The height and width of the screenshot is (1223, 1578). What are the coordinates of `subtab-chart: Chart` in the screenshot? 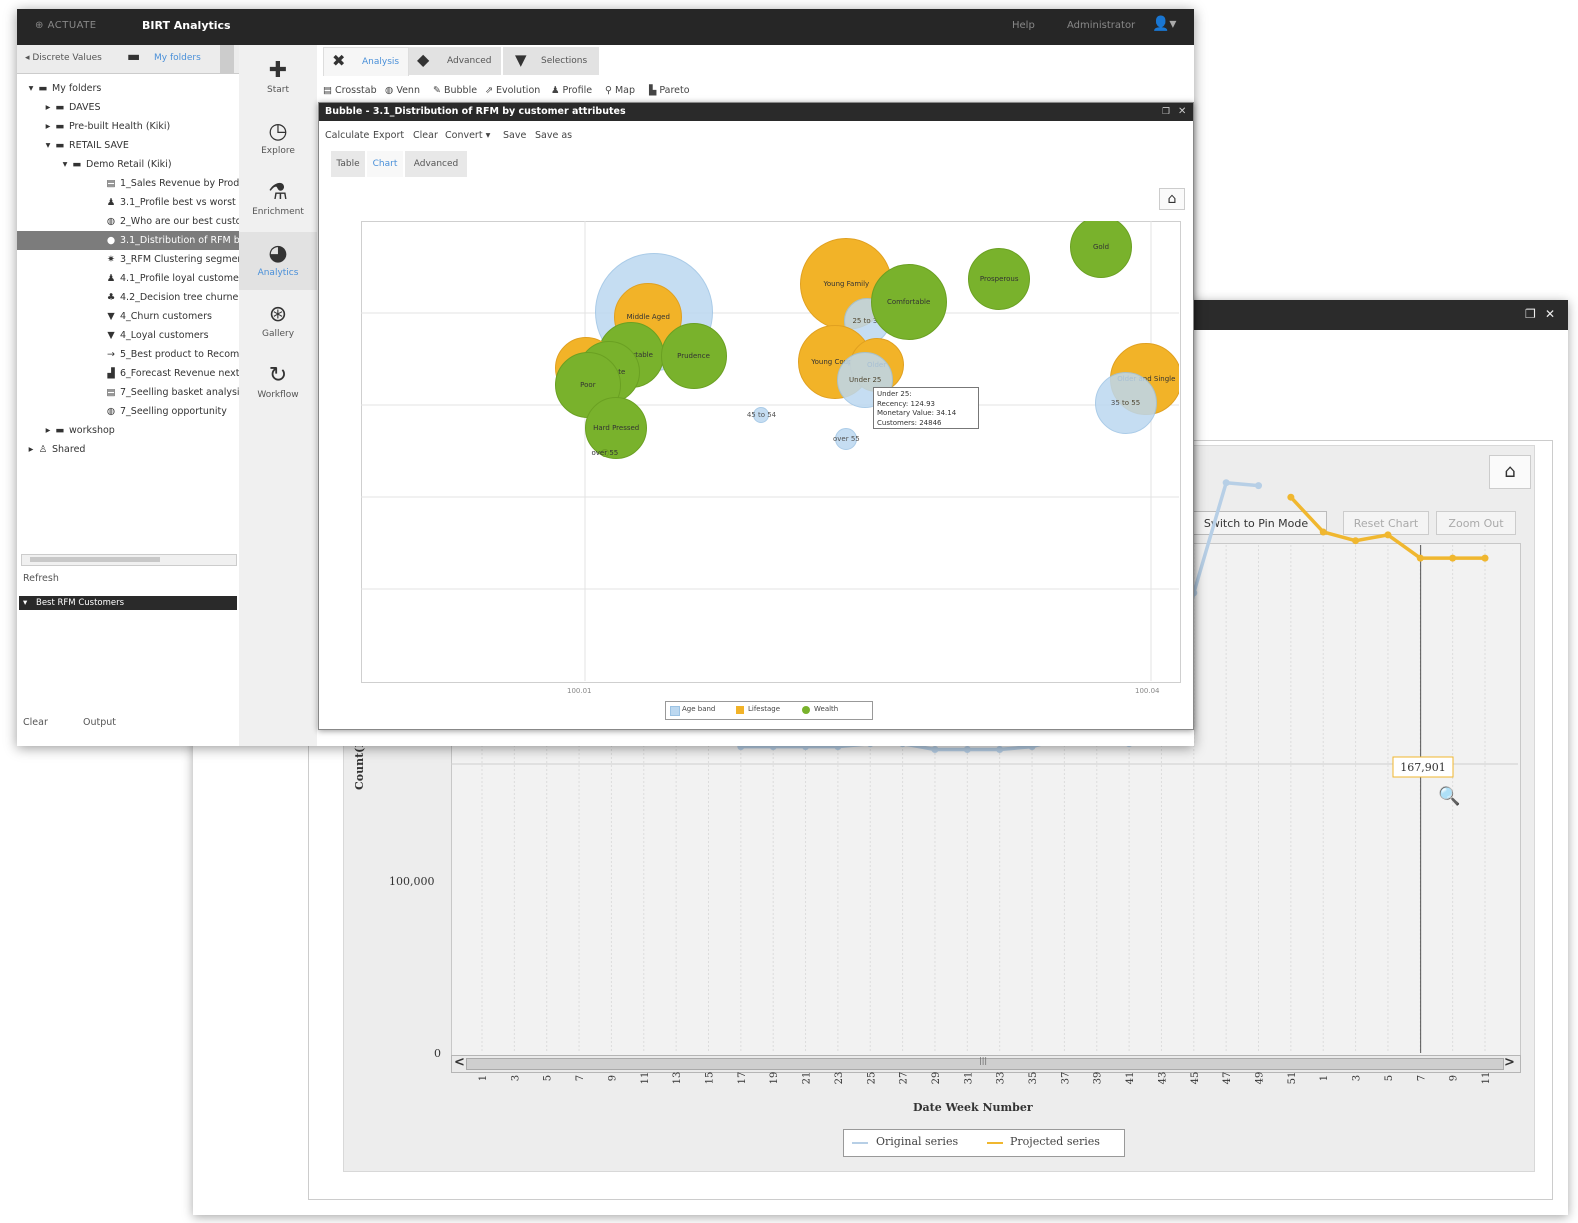 It's located at (385, 164).